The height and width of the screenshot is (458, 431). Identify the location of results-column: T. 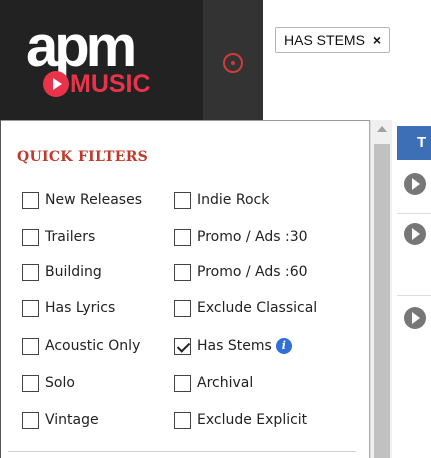
(411, 289).